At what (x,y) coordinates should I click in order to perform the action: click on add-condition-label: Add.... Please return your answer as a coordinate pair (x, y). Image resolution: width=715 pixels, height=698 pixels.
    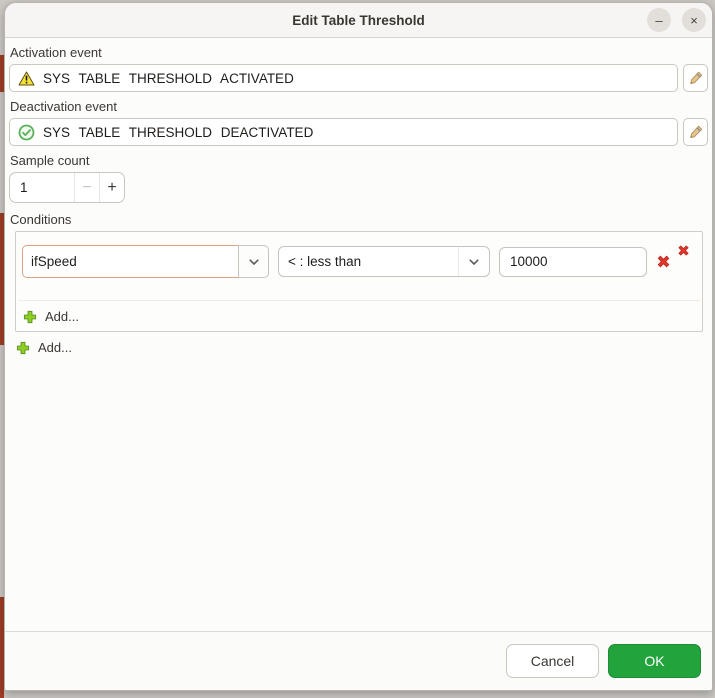
    Looking at the image, I should click on (62, 316).